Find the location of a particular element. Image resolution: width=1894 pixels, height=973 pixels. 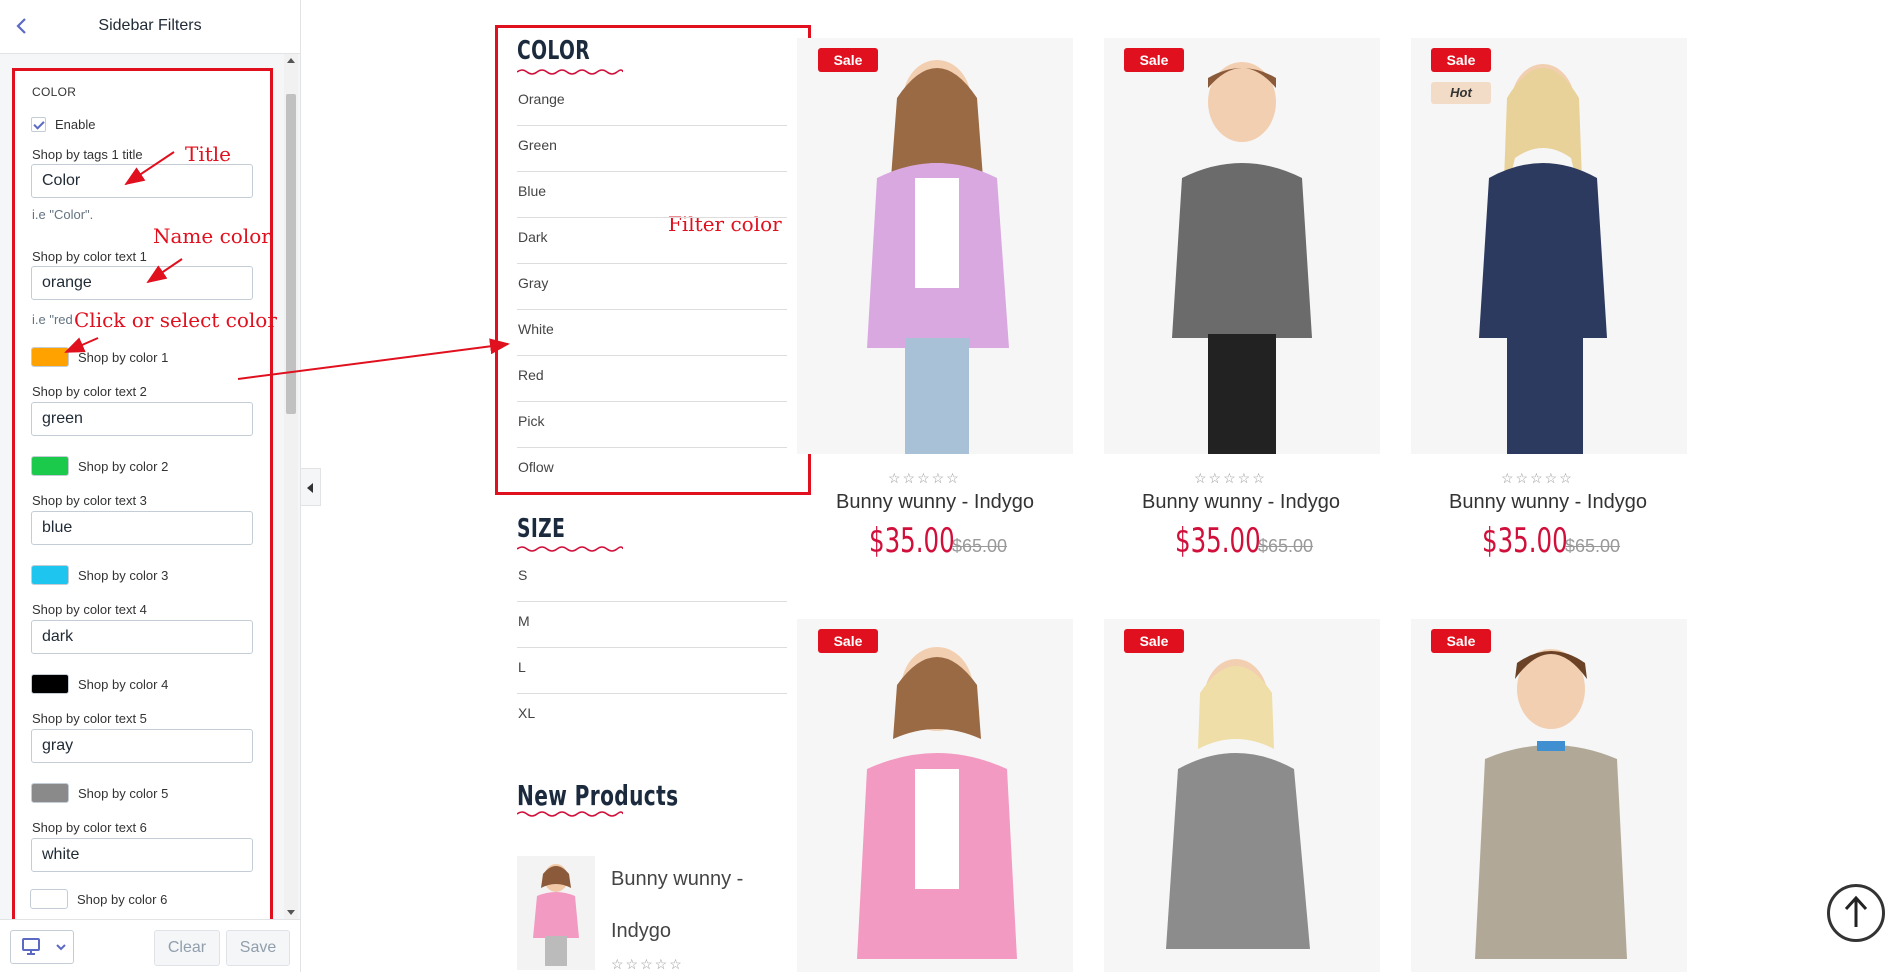

scroll-down-arrow-icon is located at coordinates (291, 912).